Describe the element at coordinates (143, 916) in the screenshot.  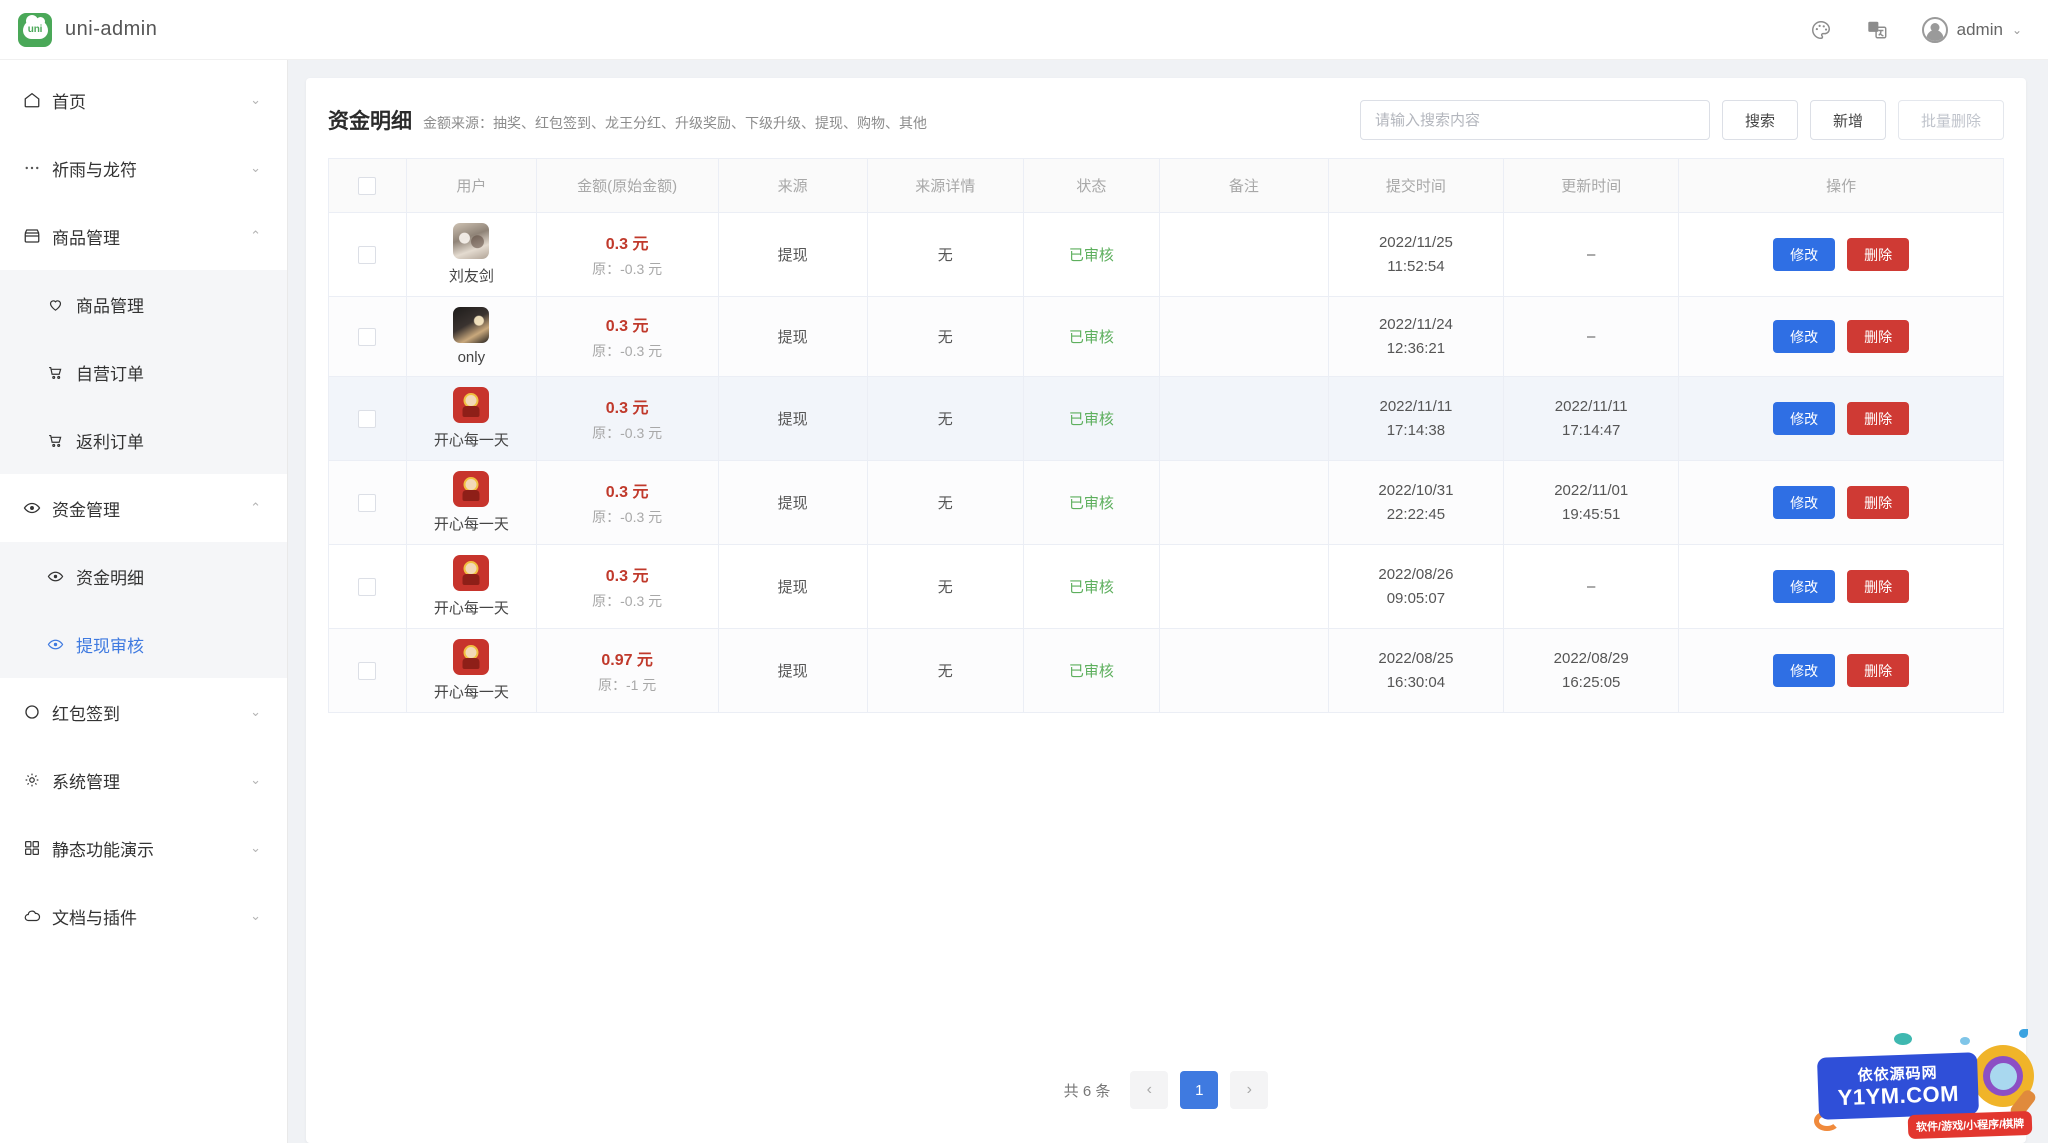
I see `sidebar-item-docs-plugins: 文档与插件 ⌄` at that location.